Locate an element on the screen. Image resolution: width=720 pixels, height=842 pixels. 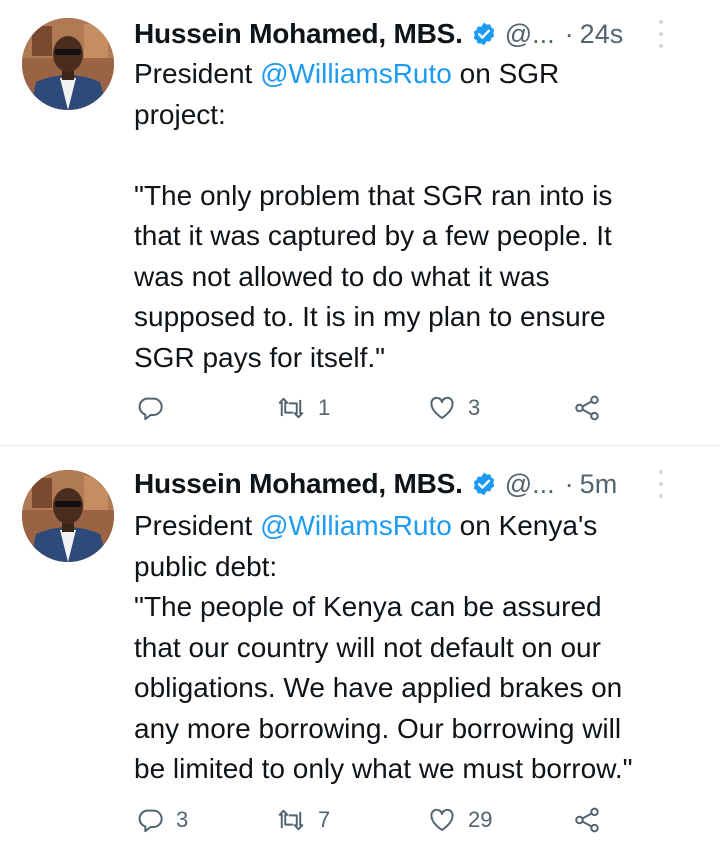
timestamp: 24s is located at coordinates (602, 34).